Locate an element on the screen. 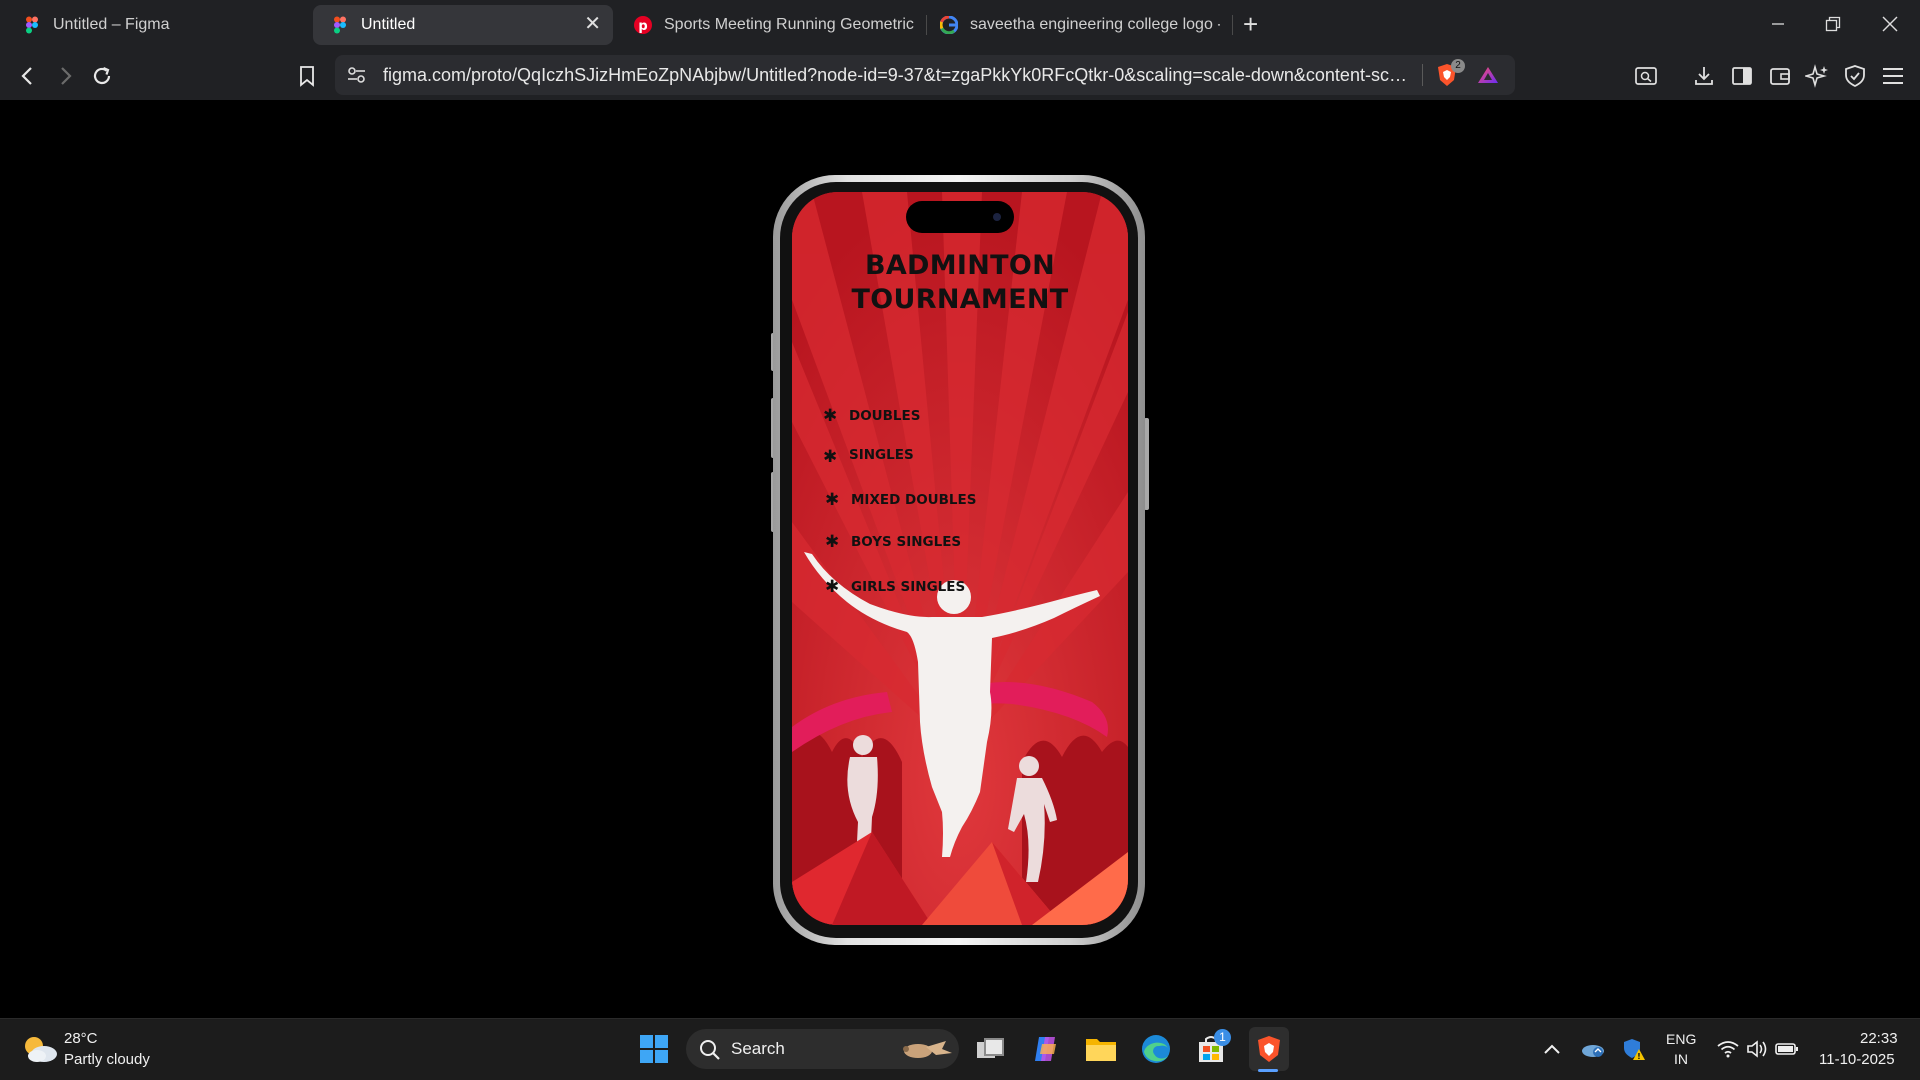 The height and width of the screenshot is (1080, 1920). volume-tray-icon is located at coordinates (1757, 1049).